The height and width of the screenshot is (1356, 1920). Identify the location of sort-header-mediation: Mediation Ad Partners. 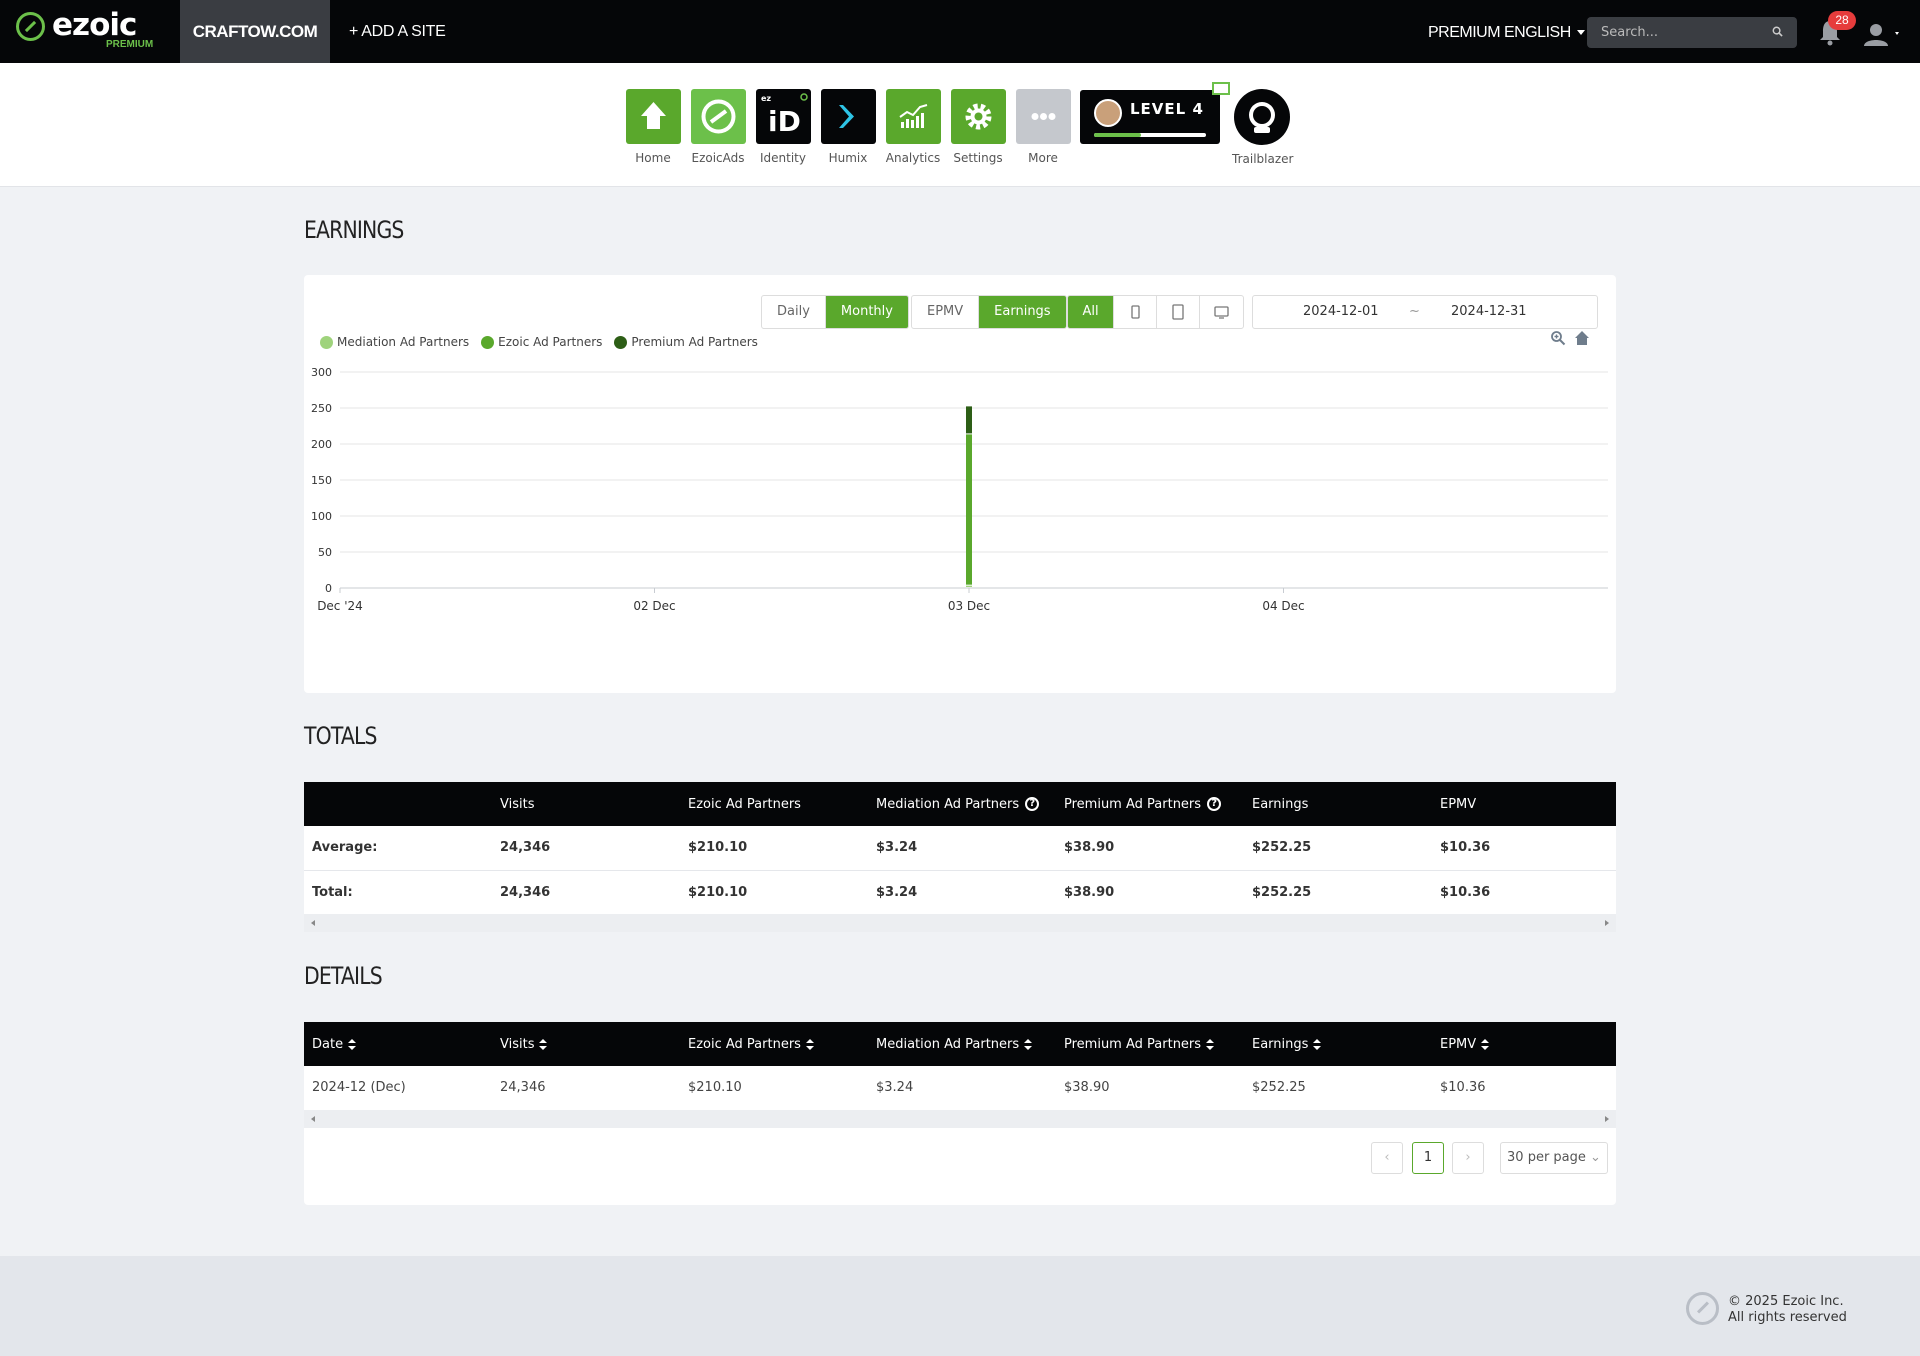
(962, 1044).